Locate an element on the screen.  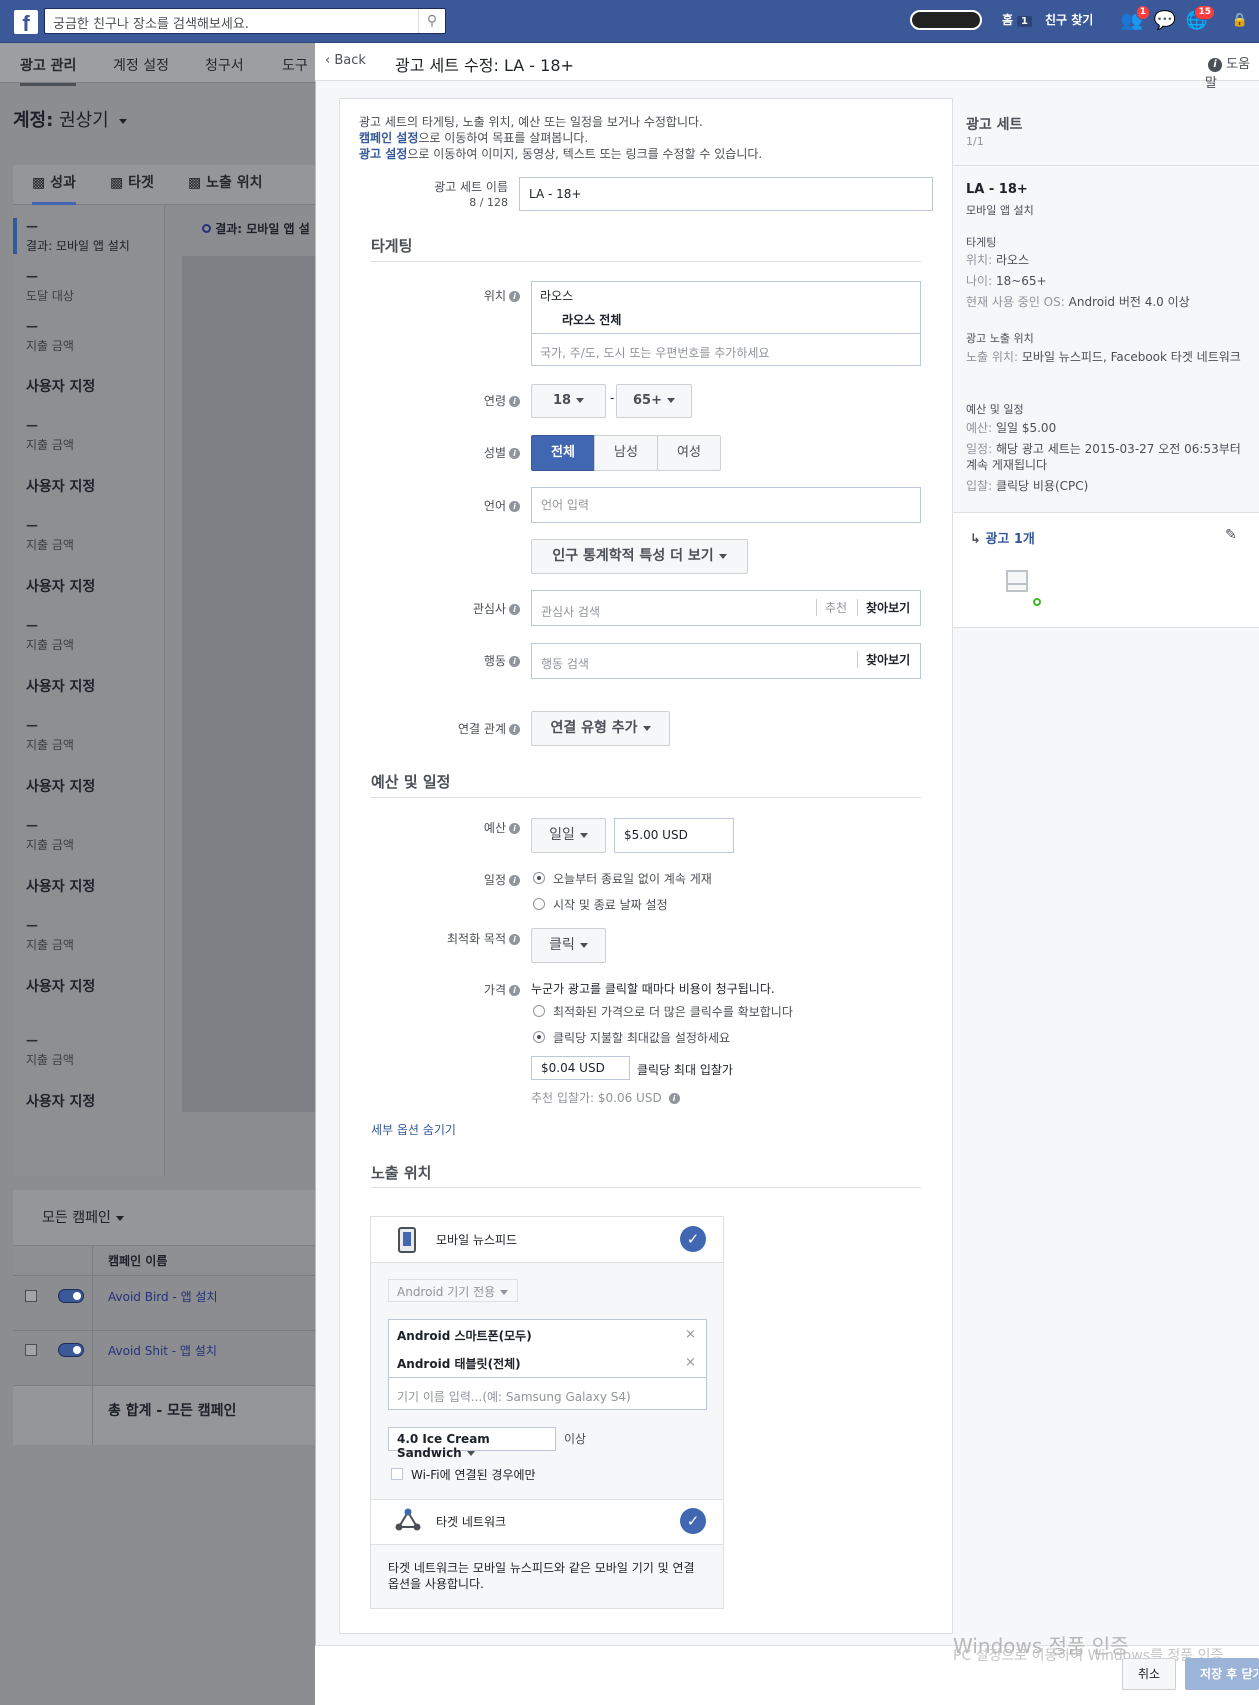
optimization-dropdown: 클릭 is located at coordinates (568, 945).